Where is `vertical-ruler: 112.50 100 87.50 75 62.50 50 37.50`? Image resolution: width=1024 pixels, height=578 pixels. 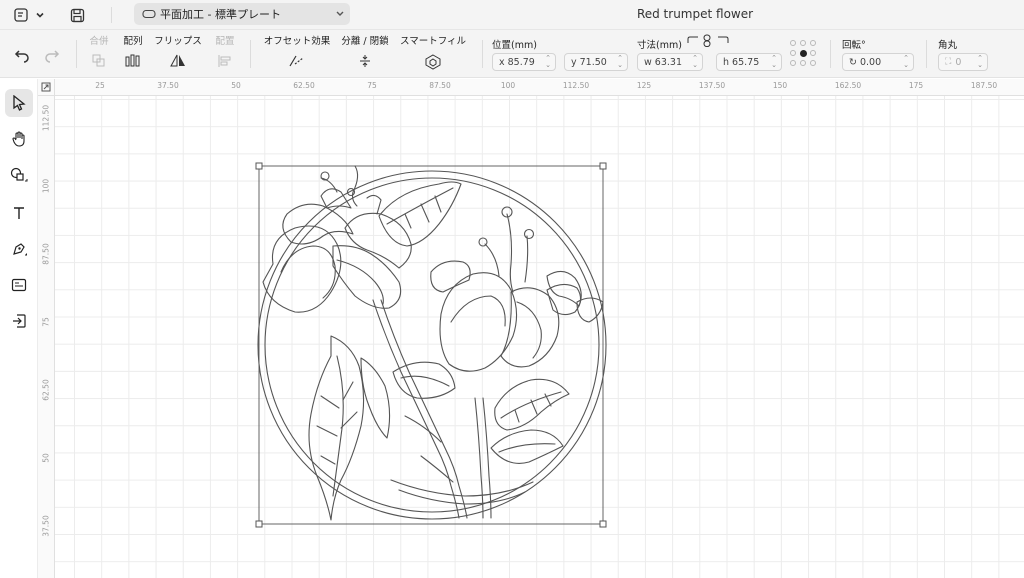 vertical-ruler: 112.50 100 87.50 75 62.50 50 37.50 is located at coordinates (46, 337).